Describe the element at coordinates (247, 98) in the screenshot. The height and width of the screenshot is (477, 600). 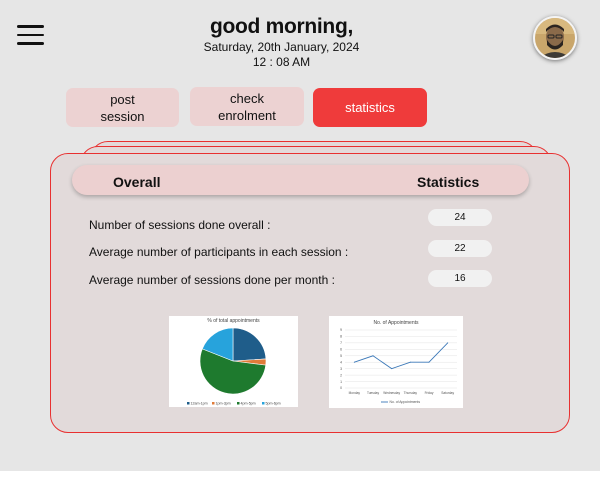
I see `check-enrolment-label-line1: check` at that location.